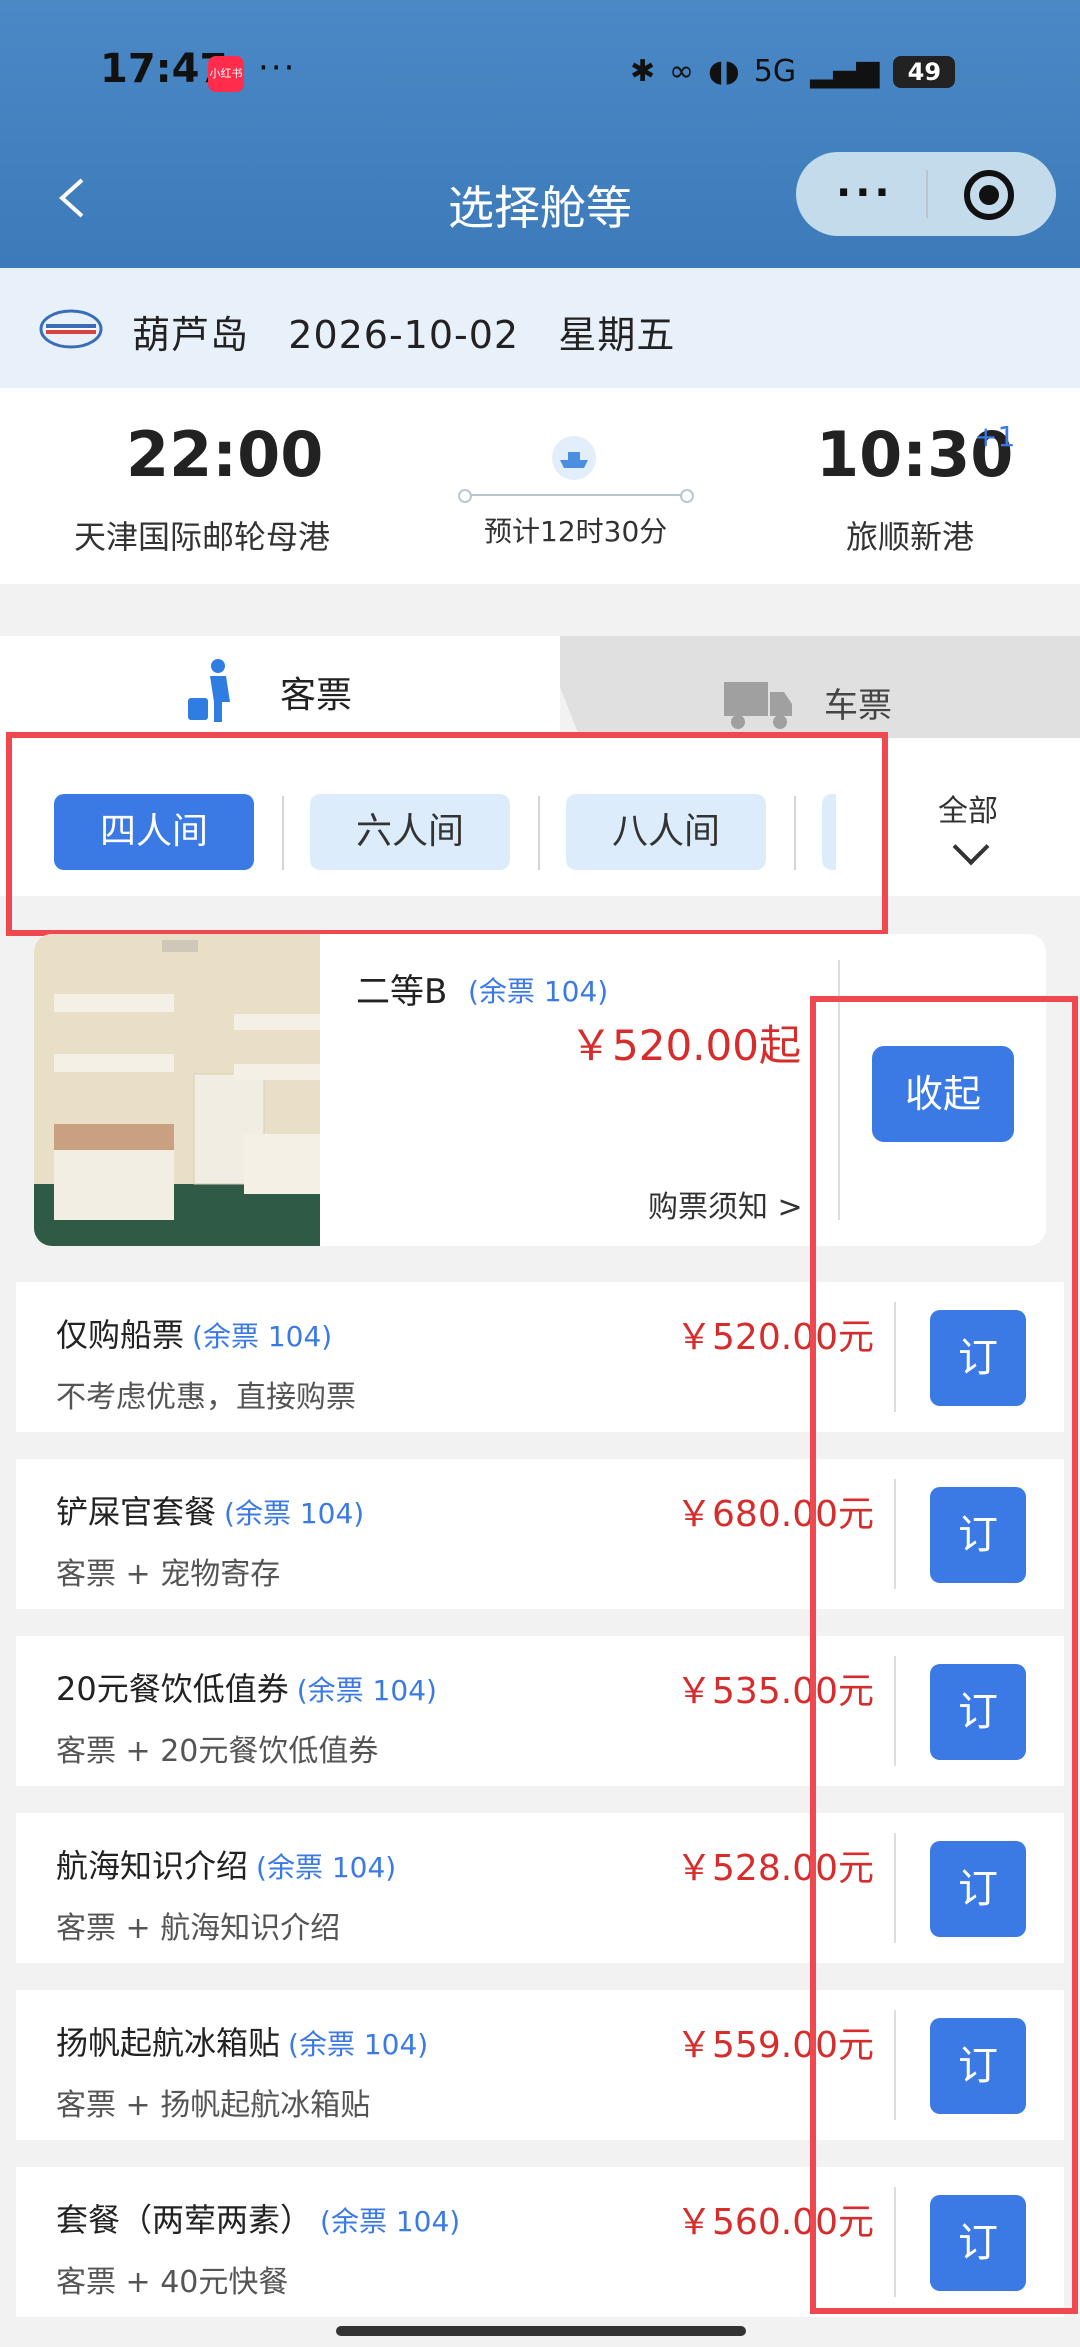 The width and height of the screenshot is (1080, 2347). What do you see at coordinates (775, 1337) in the screenshot?
I see `package-price: ￥520.00元` at bounding box center [775, 1337].